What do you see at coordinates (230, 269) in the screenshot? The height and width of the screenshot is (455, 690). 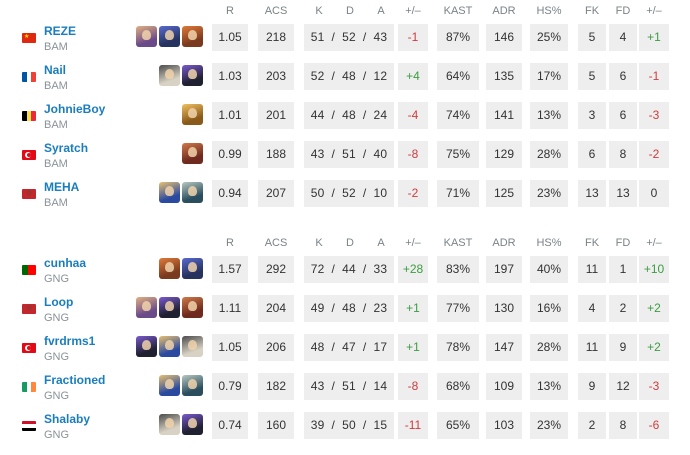 I see `stat-r-cell: 1.57` at bounding box center [230, 269].